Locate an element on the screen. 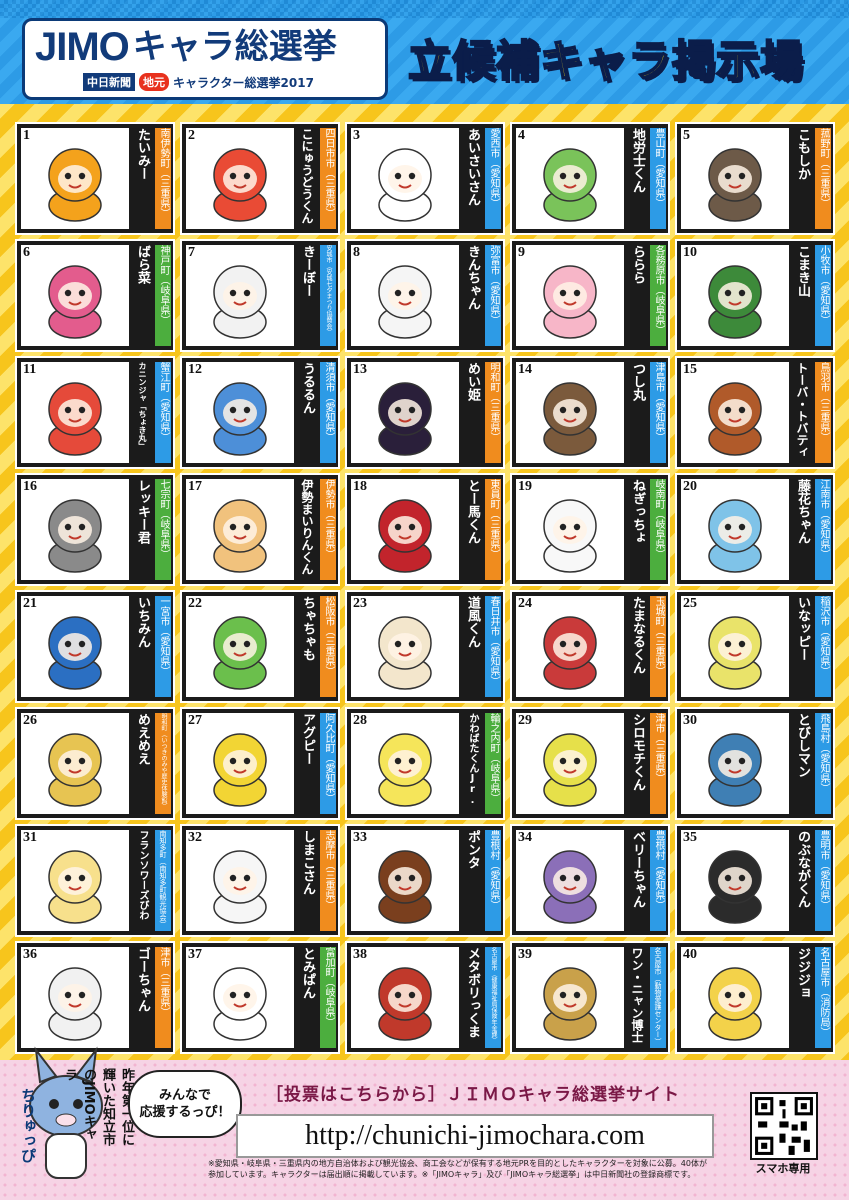 The height and width of the screenshot is (1200, 849). candidate-location: 津市（三重県） is located at coordinates (163, 997).